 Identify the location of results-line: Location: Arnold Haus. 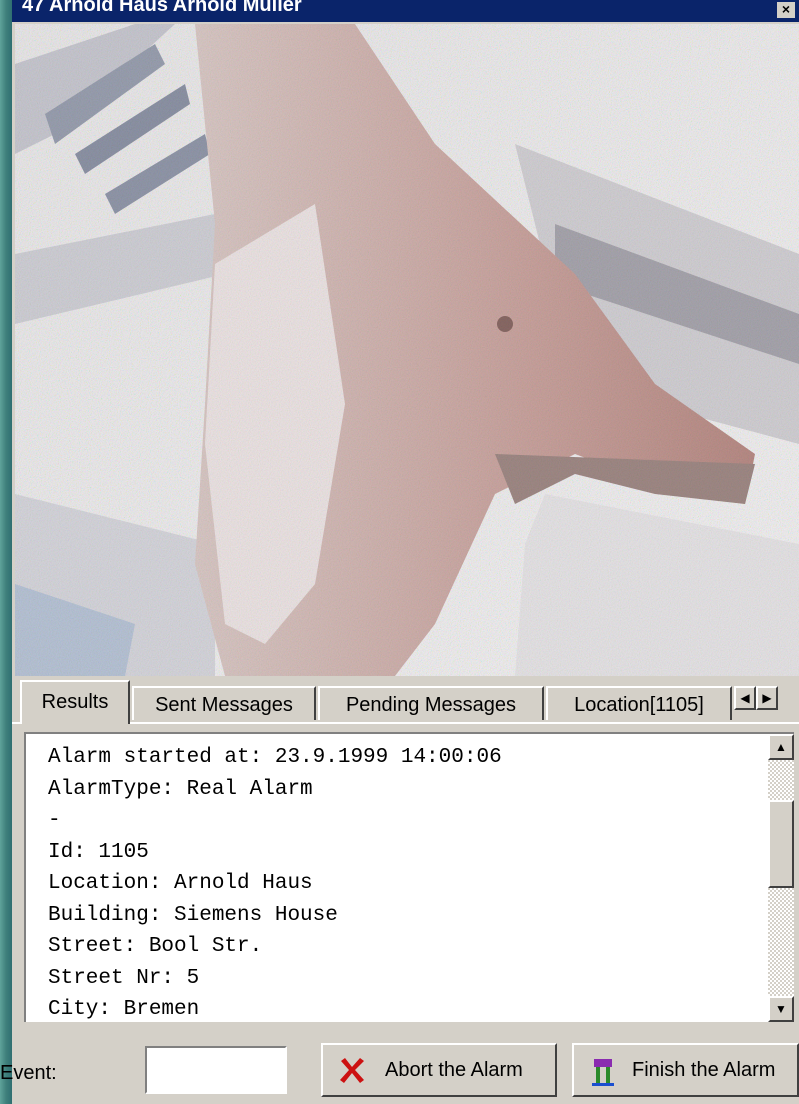
(180, 883).